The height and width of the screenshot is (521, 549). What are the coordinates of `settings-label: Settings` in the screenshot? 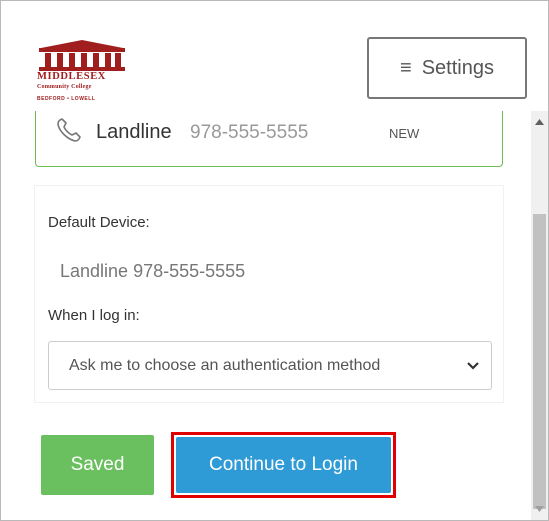 It's located at (457, 67).